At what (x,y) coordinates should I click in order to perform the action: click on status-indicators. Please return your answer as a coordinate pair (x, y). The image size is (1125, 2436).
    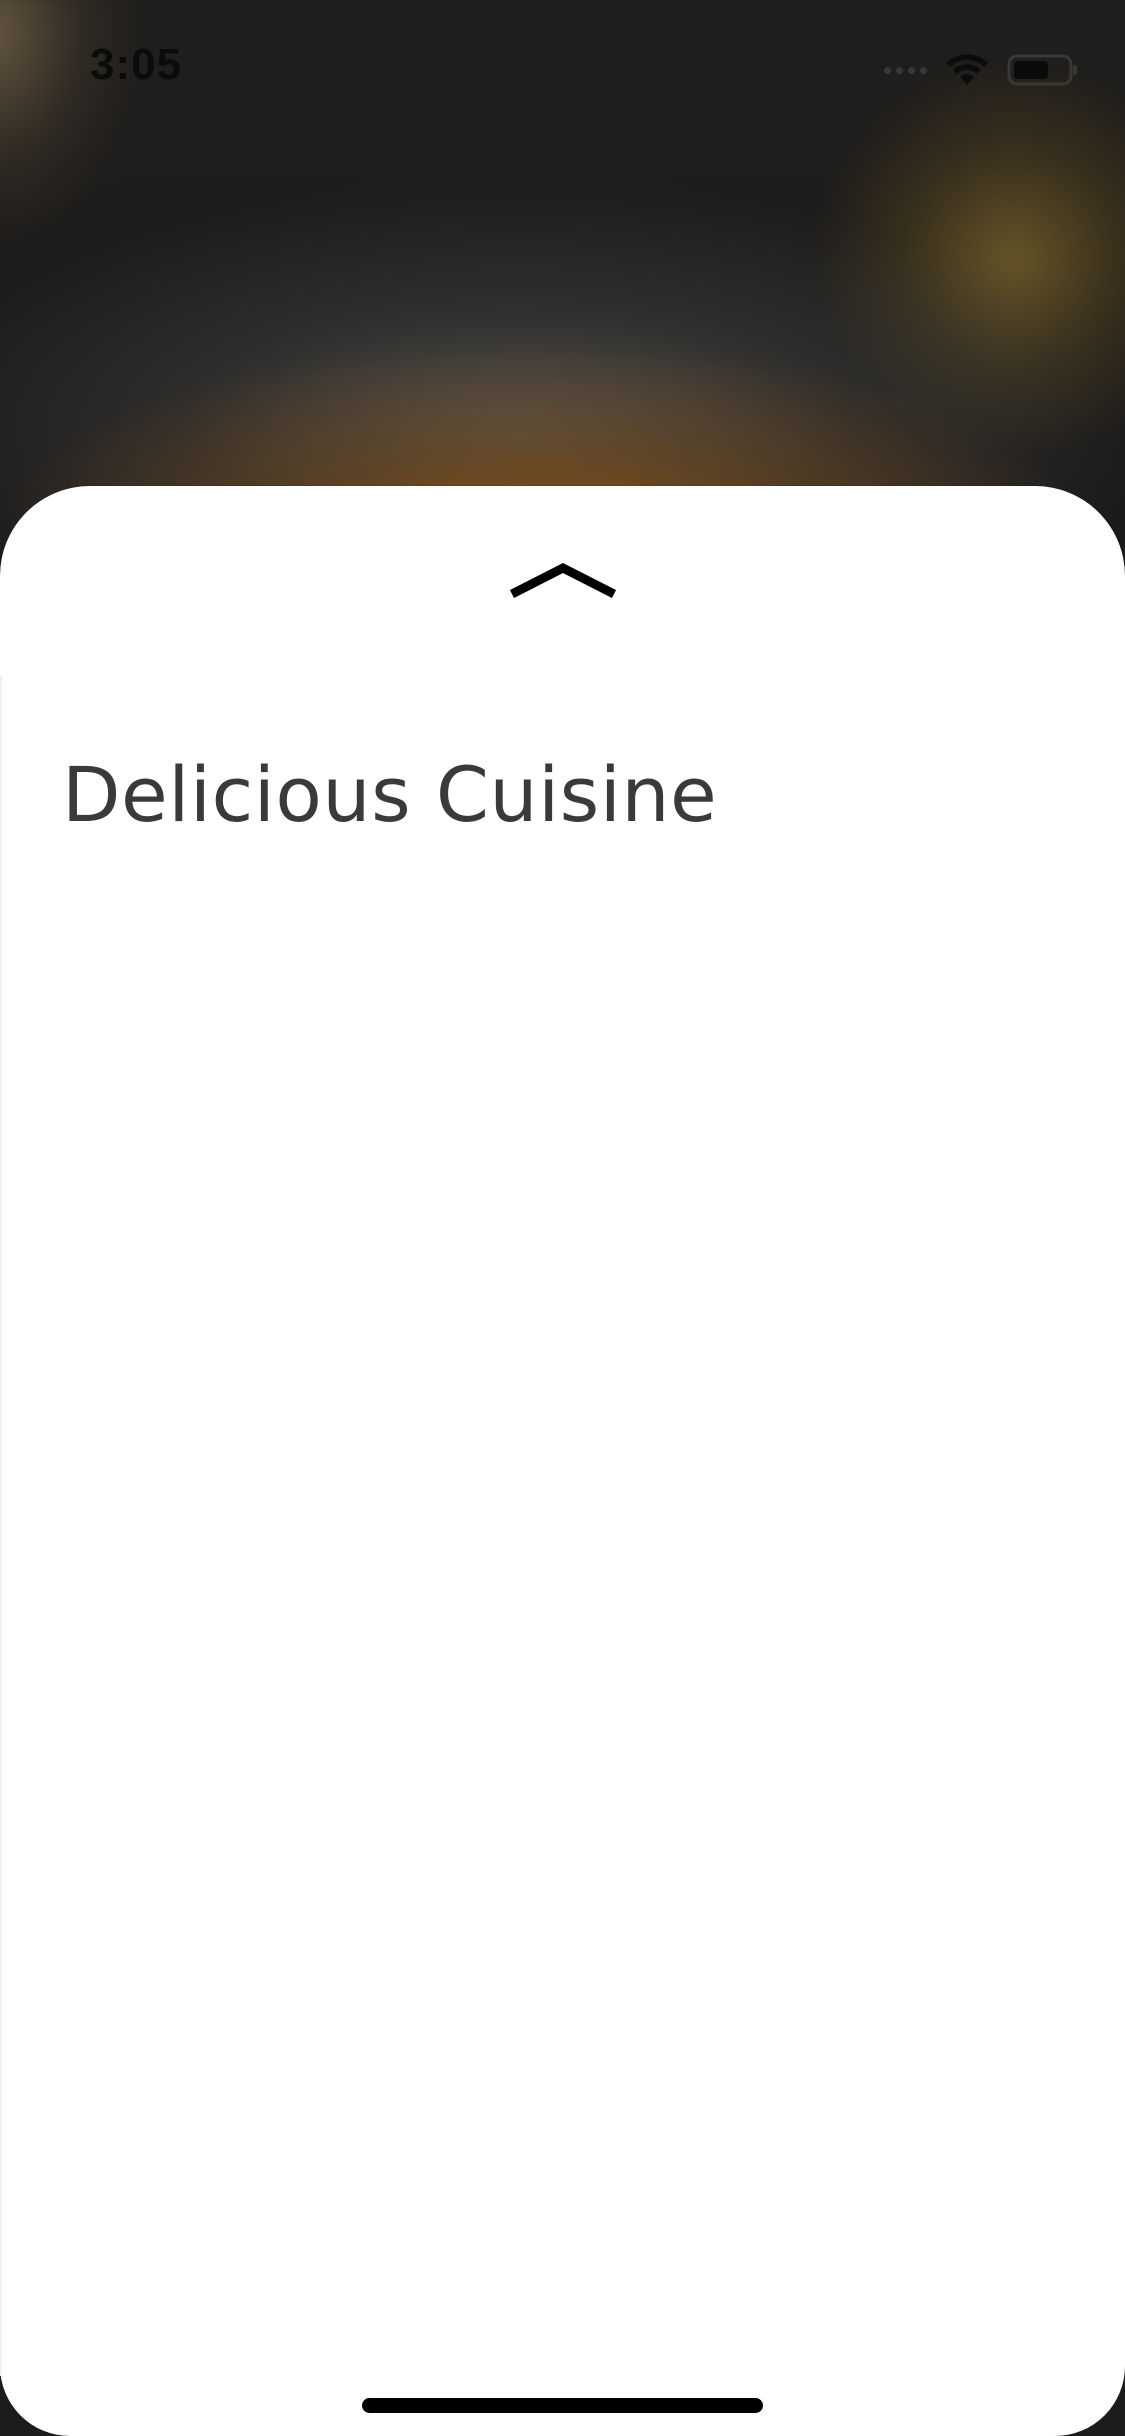
    Looking at the image, I should click on (981, 70).